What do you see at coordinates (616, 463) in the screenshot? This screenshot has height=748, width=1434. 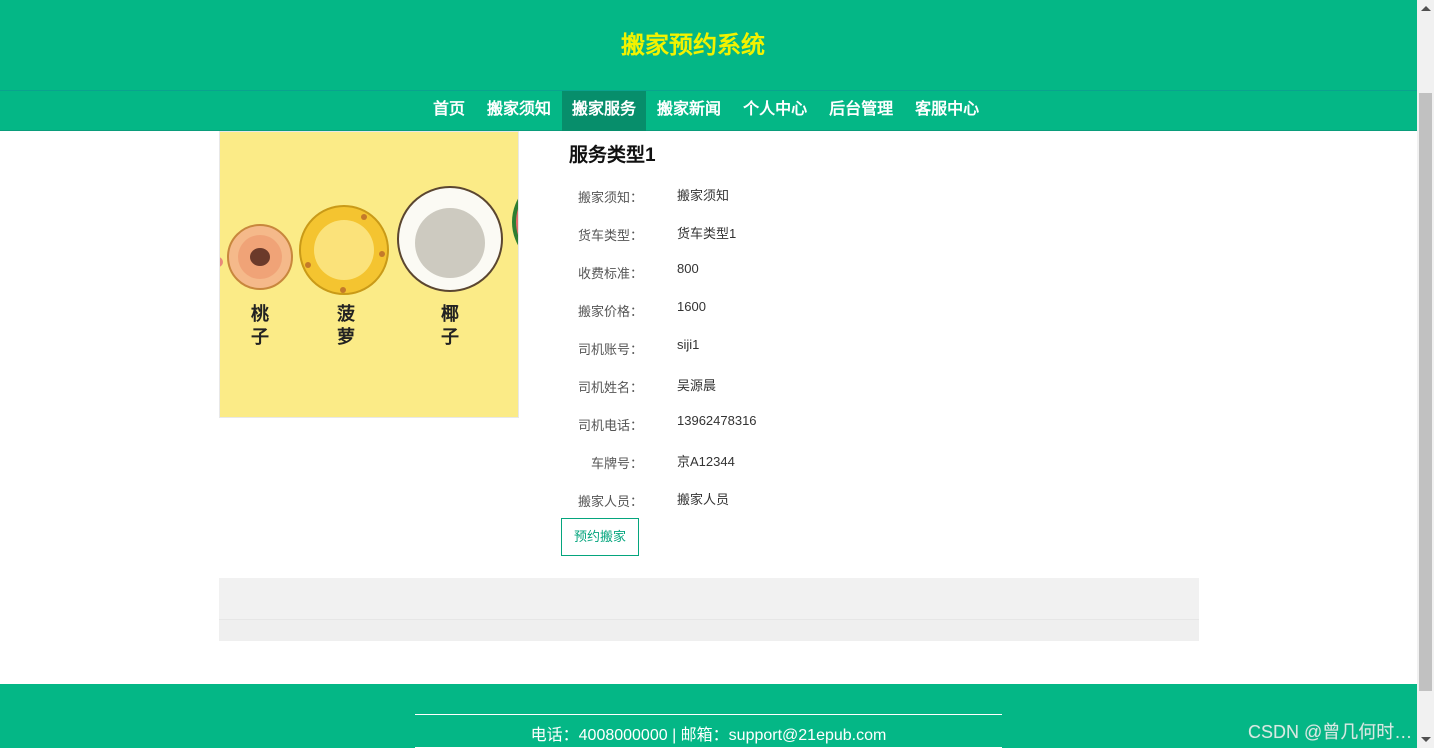 I see `detail-label: 车牌号：` at bounding box center [616, 463].